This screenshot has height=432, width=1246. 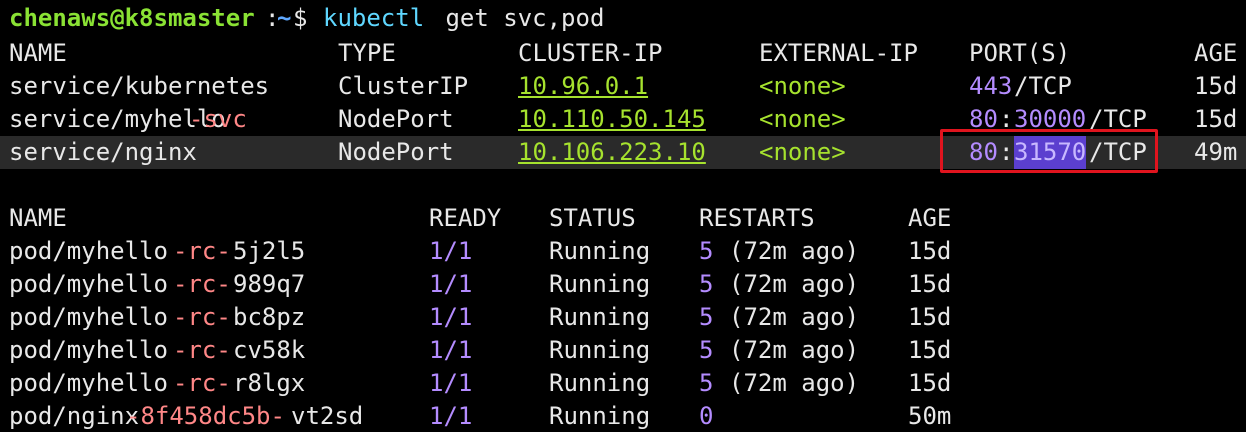 What do you see at coordinates (403, 86) in the screenshot?
I see `svc-type: ClusterIP` at bounding box center [403, 86].